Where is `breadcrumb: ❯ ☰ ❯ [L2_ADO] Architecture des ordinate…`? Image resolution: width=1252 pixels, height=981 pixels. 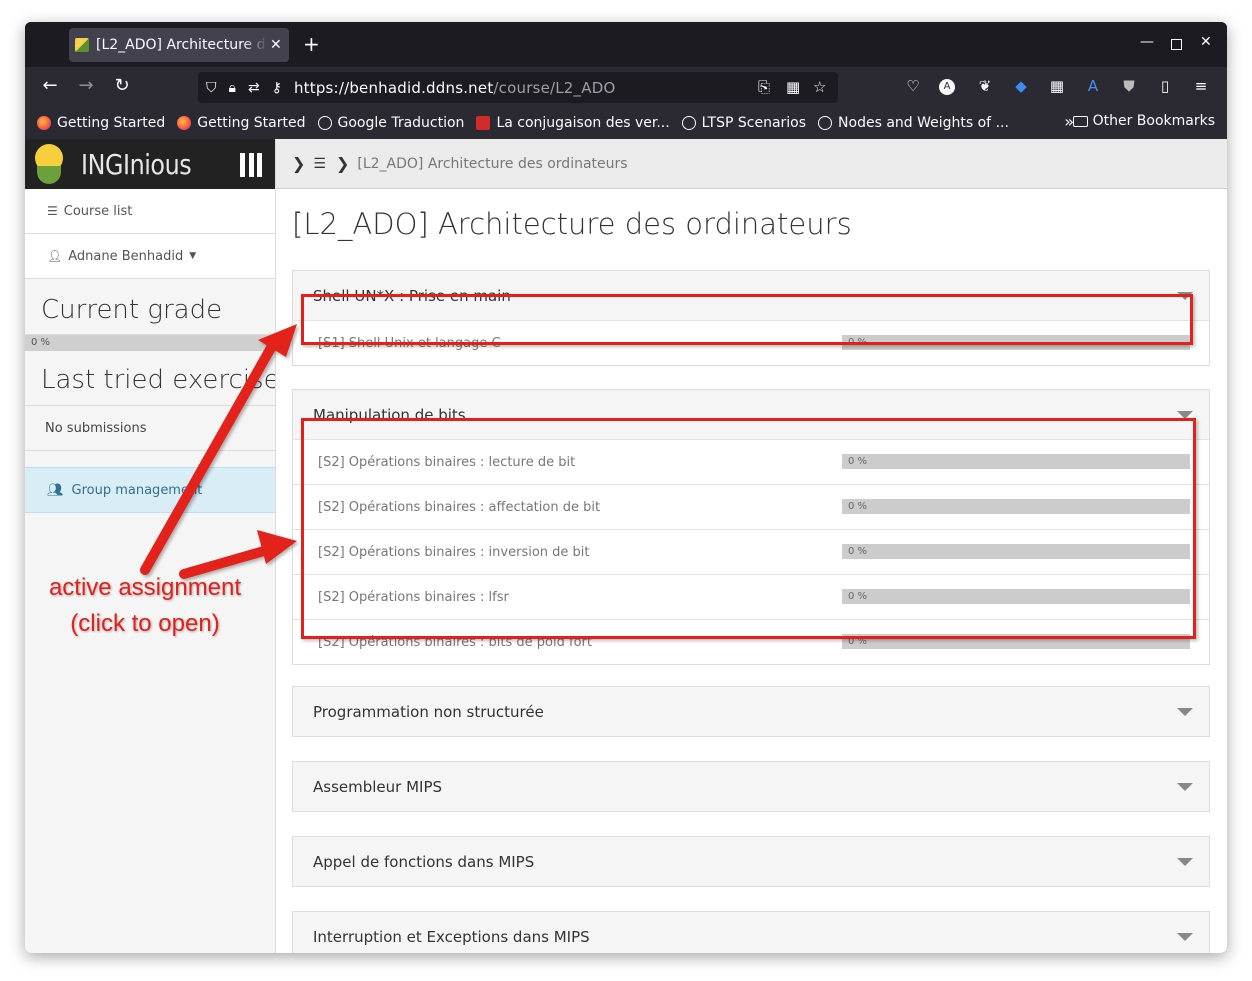
breadcrumb: ❯ ☰ ❯ [L2_ADO] Architecture des ordinate… is located at coordinates (751, 164).